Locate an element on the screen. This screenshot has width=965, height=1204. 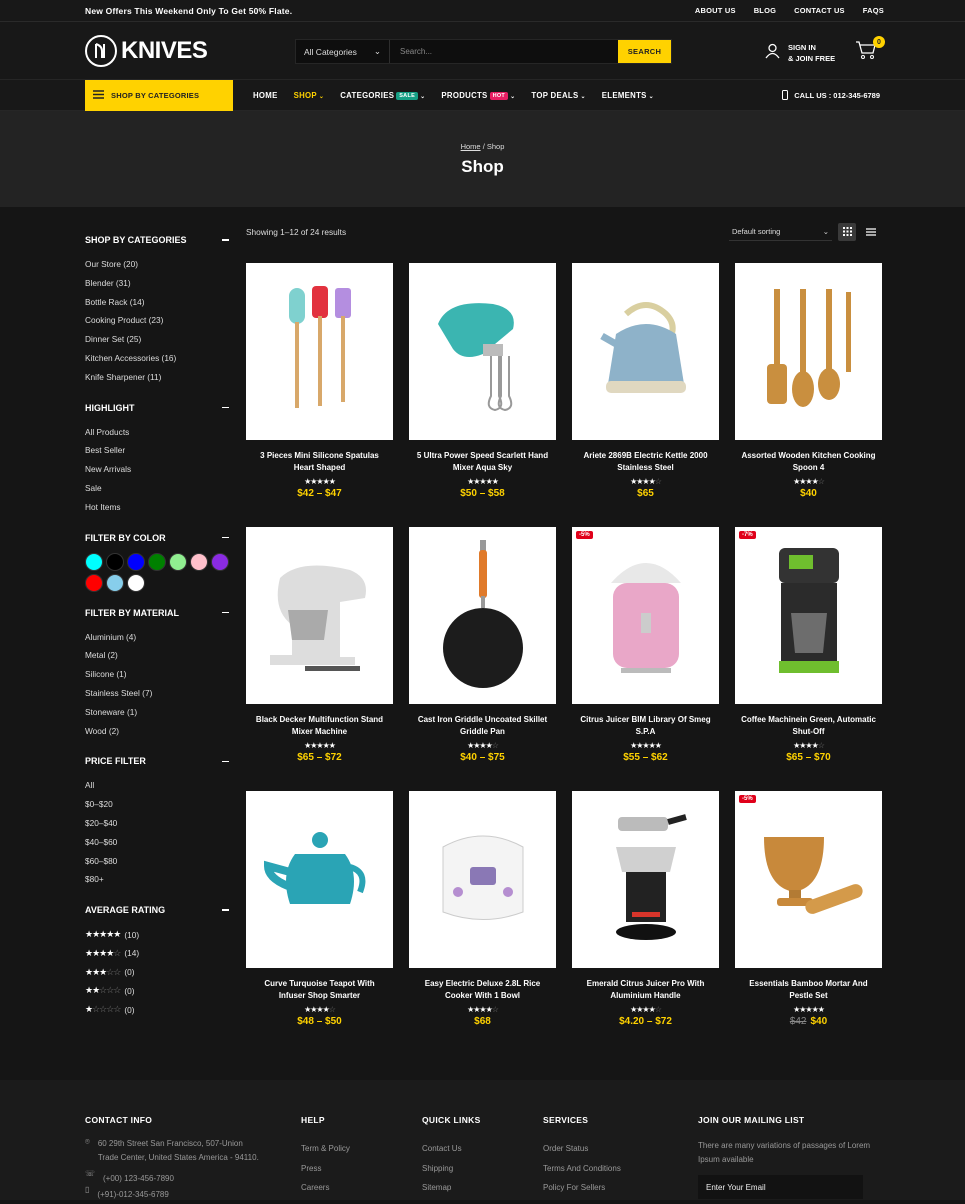
category-link: Dinner Set (25) is located at coordinates (157, 339).